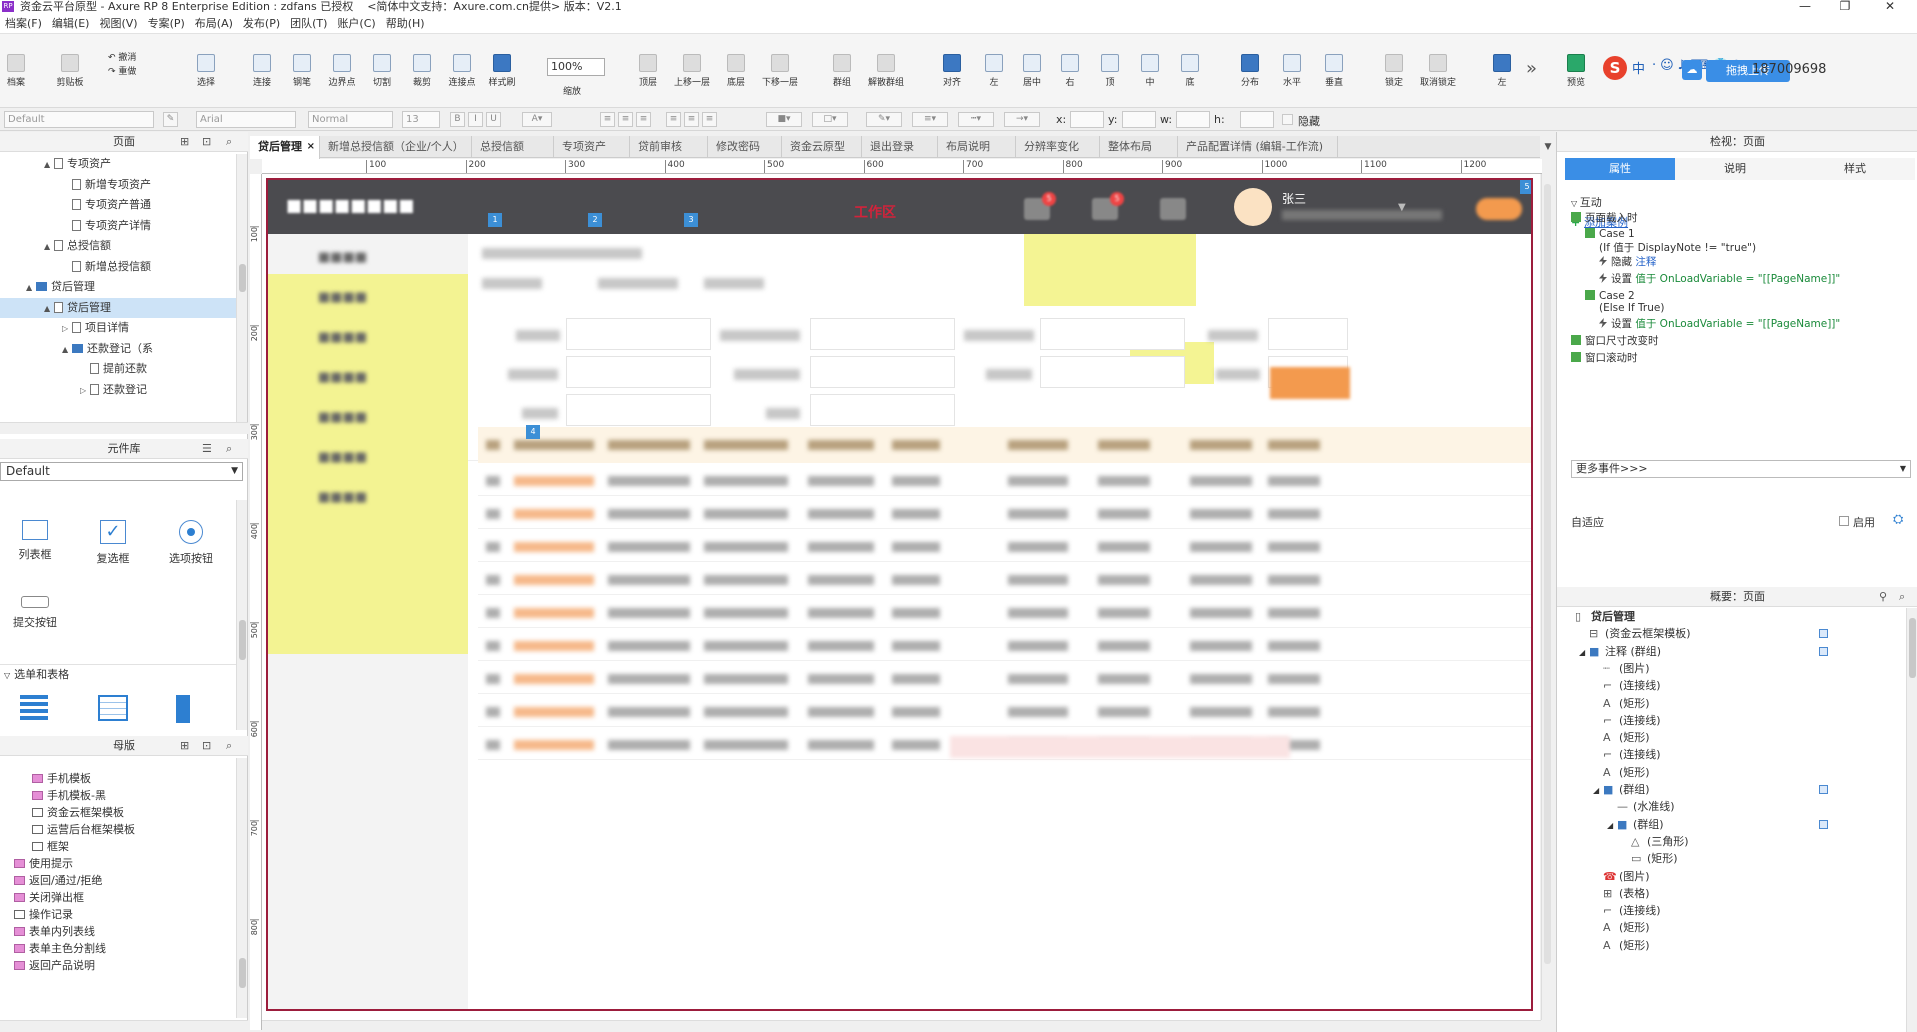 The height and width of the screenshot is (1032, 1917). I want to click on user-dropdown-icon: ▼, so click(1402, 207).